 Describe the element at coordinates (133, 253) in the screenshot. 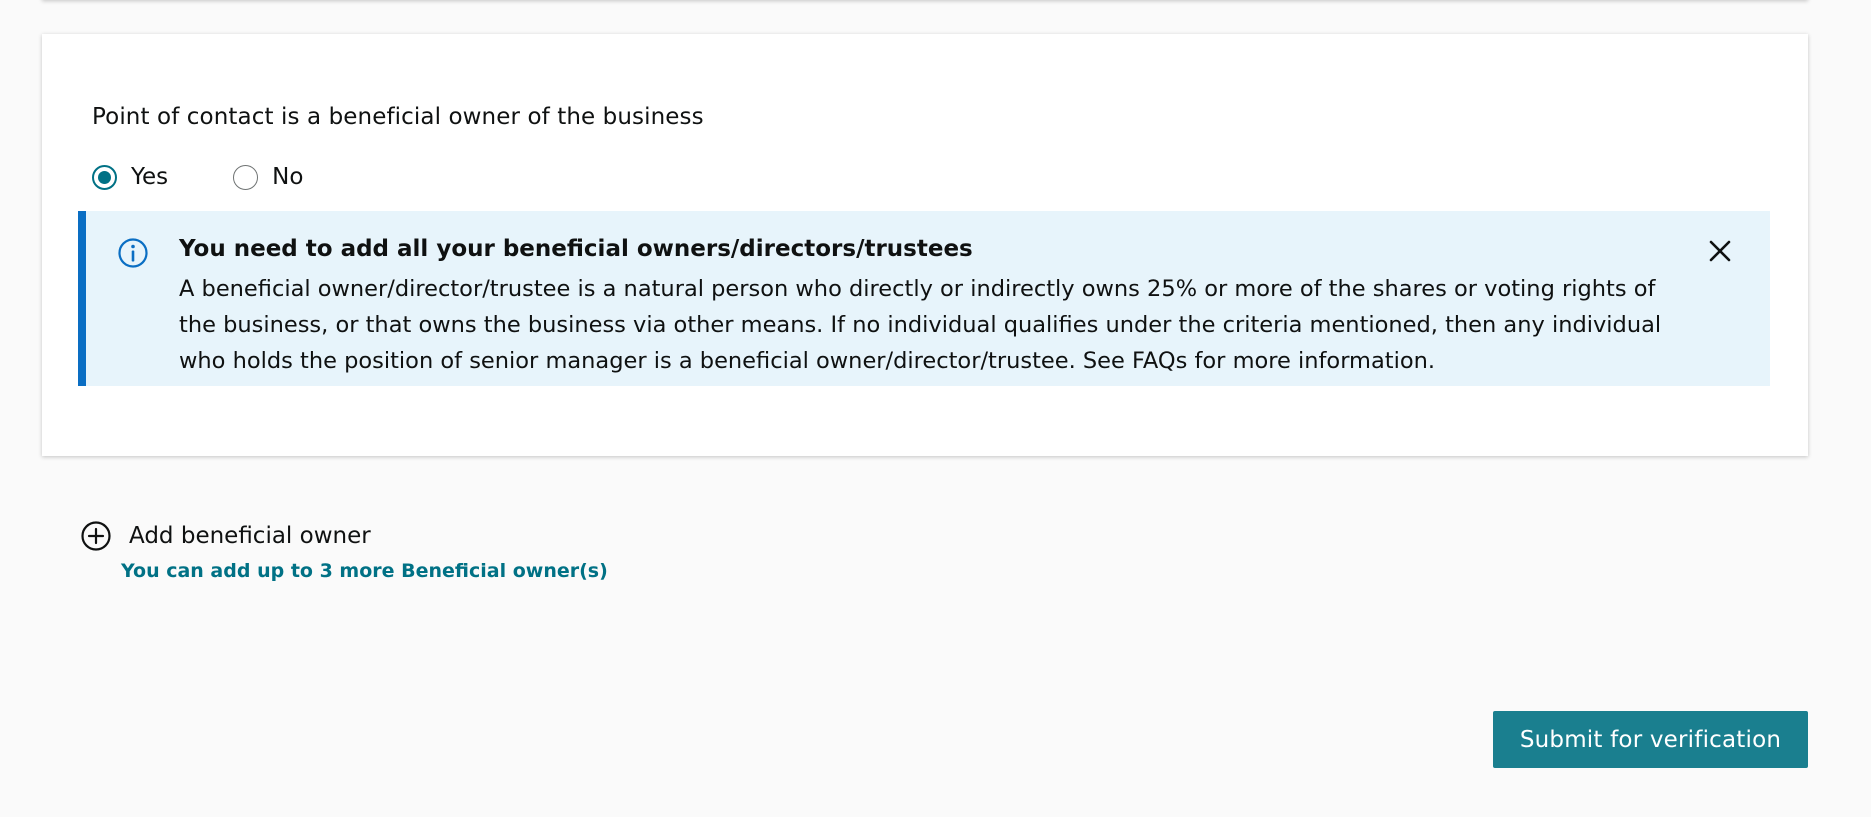

I see `info-icon` at that location.